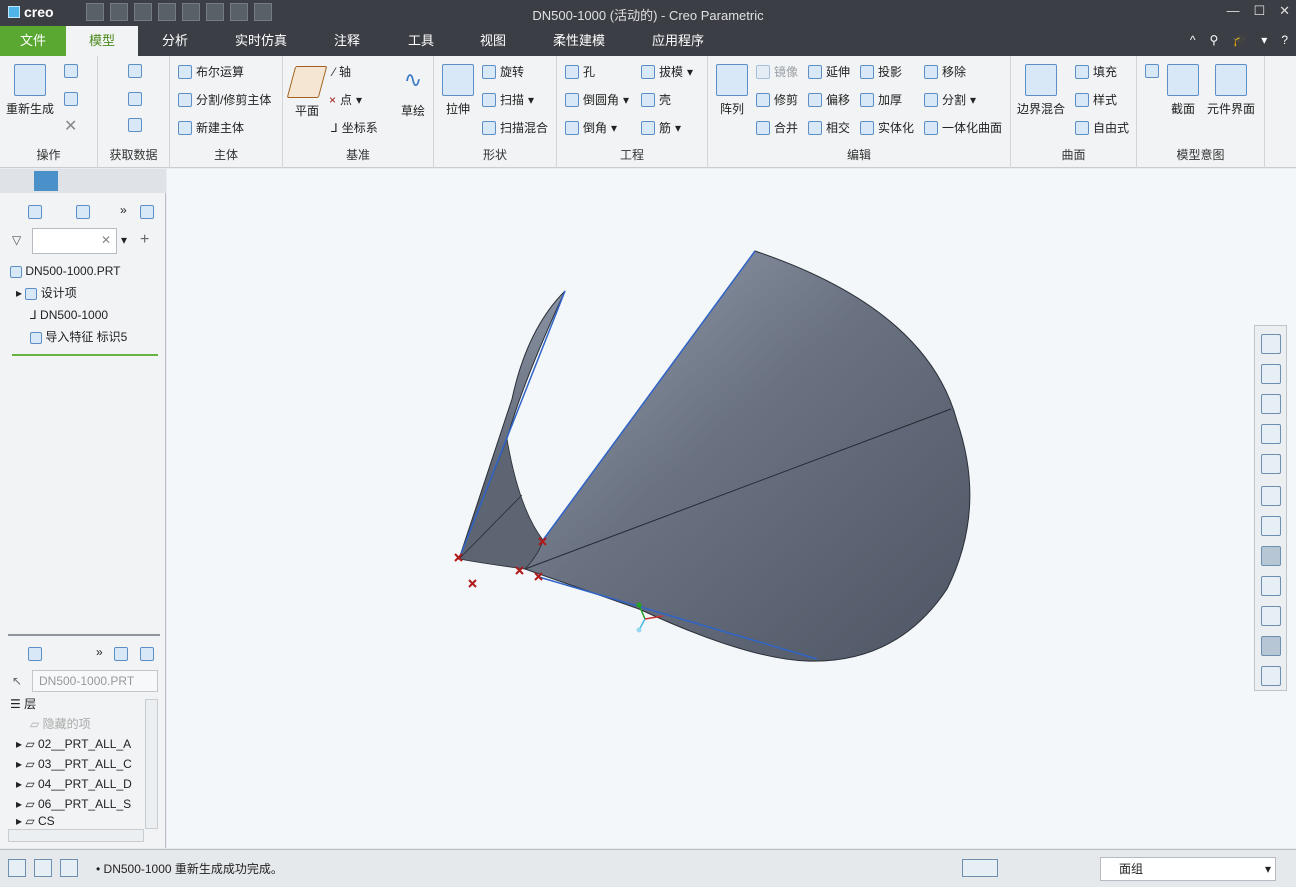 This screenshot has width=1296, height=887. I want to click on revolve-button: 旋转, so click(503, 71).